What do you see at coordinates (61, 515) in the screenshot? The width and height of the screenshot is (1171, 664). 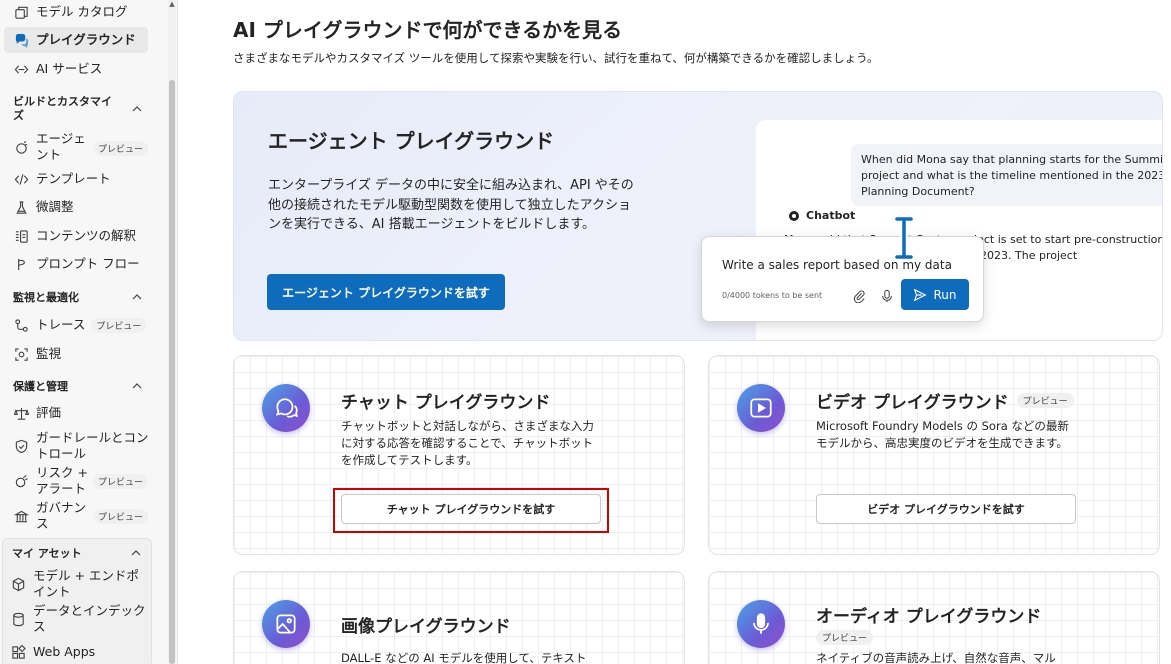 I see `sidebar-item-label: ガバナンス` at bounding box center [61, 515].